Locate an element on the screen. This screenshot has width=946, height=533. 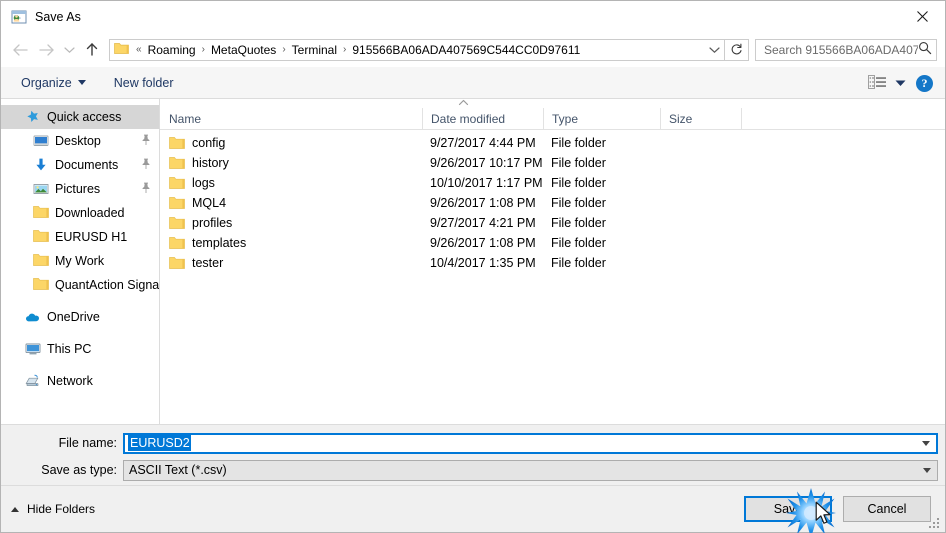
help-icon: ? is located at coordinates (924, 83).